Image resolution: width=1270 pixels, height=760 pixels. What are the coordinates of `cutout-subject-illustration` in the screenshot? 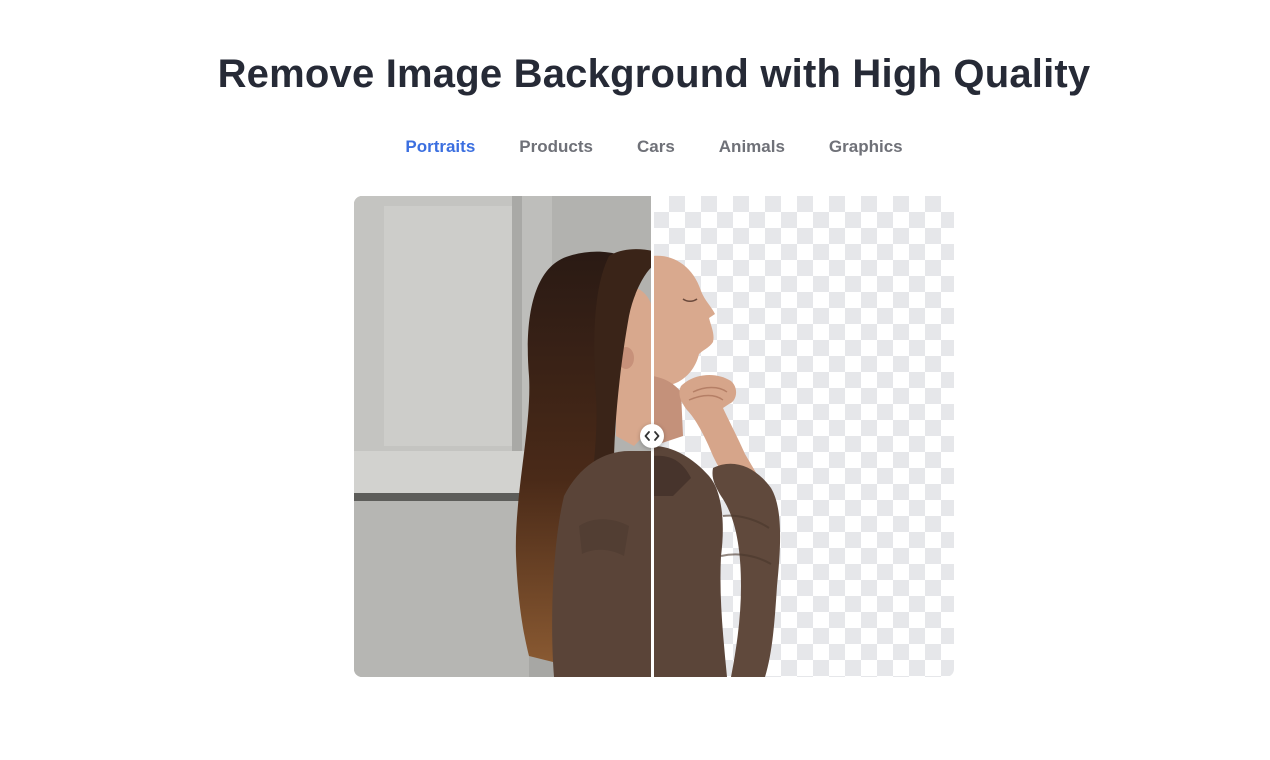 It's located at (717, 466).